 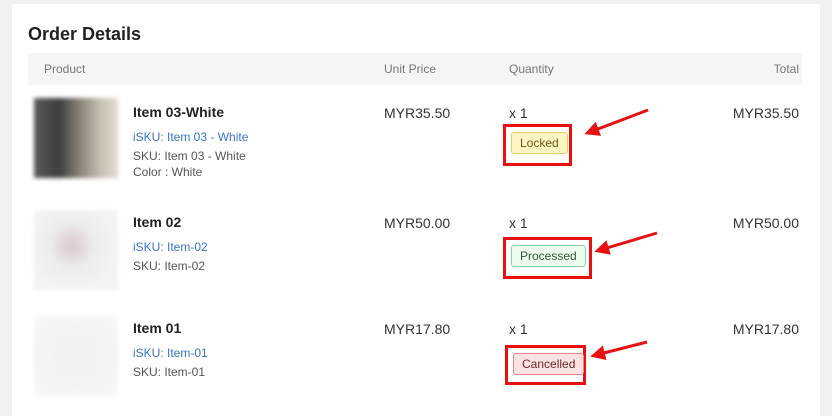 I want to click on annotation-arrows, so click(x=621, y=234).